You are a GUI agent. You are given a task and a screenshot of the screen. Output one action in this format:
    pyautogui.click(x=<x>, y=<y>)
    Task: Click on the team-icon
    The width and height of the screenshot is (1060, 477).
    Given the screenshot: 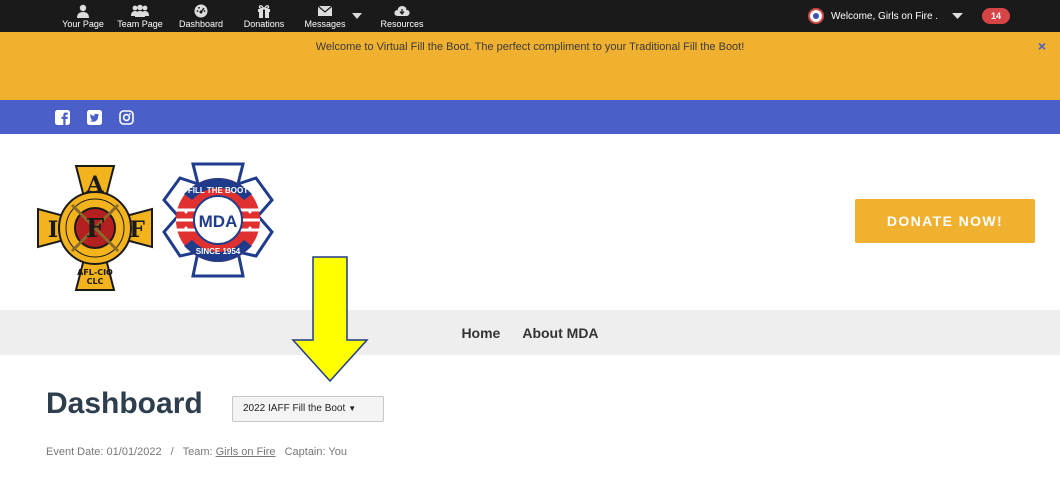 What is the action you would take?
    pyautogui.click(x=140, y=10)
    